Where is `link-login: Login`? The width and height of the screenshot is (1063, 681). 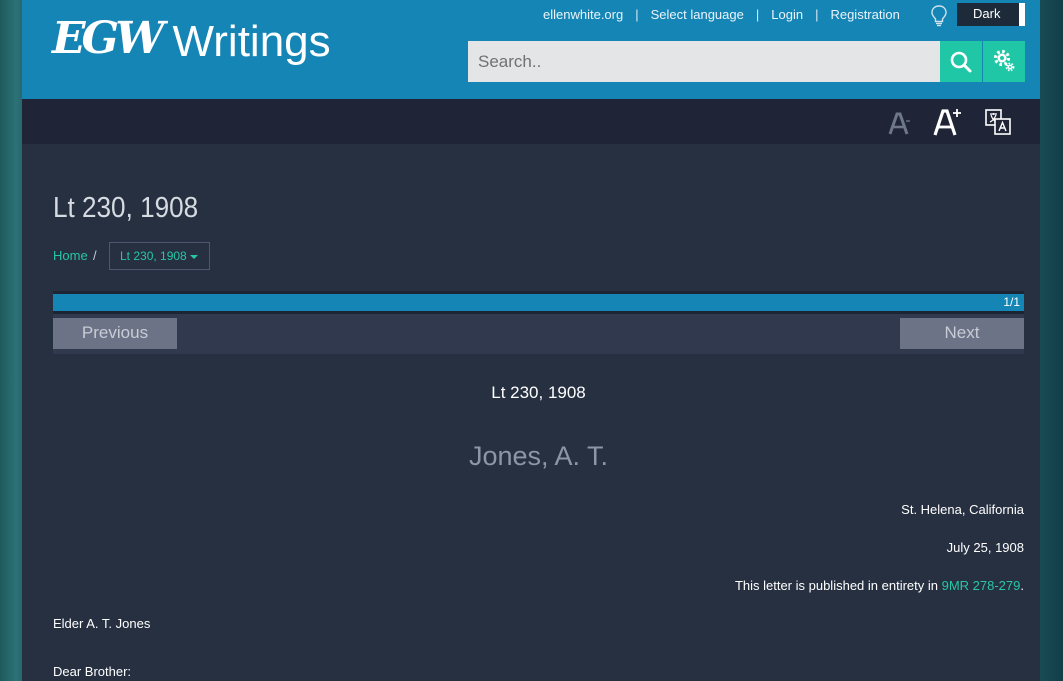
link-login: Login is located at coordinates (787, 14).